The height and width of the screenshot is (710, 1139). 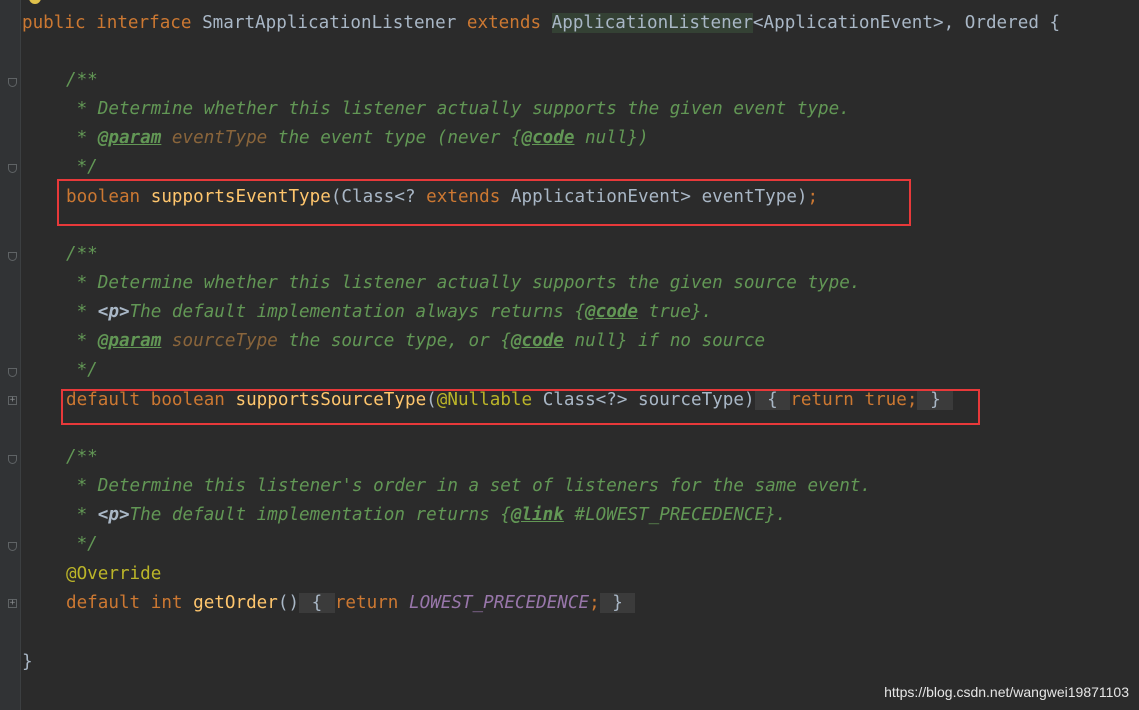 I want to click on param-name: sourceType, so click(x=219, y=341).